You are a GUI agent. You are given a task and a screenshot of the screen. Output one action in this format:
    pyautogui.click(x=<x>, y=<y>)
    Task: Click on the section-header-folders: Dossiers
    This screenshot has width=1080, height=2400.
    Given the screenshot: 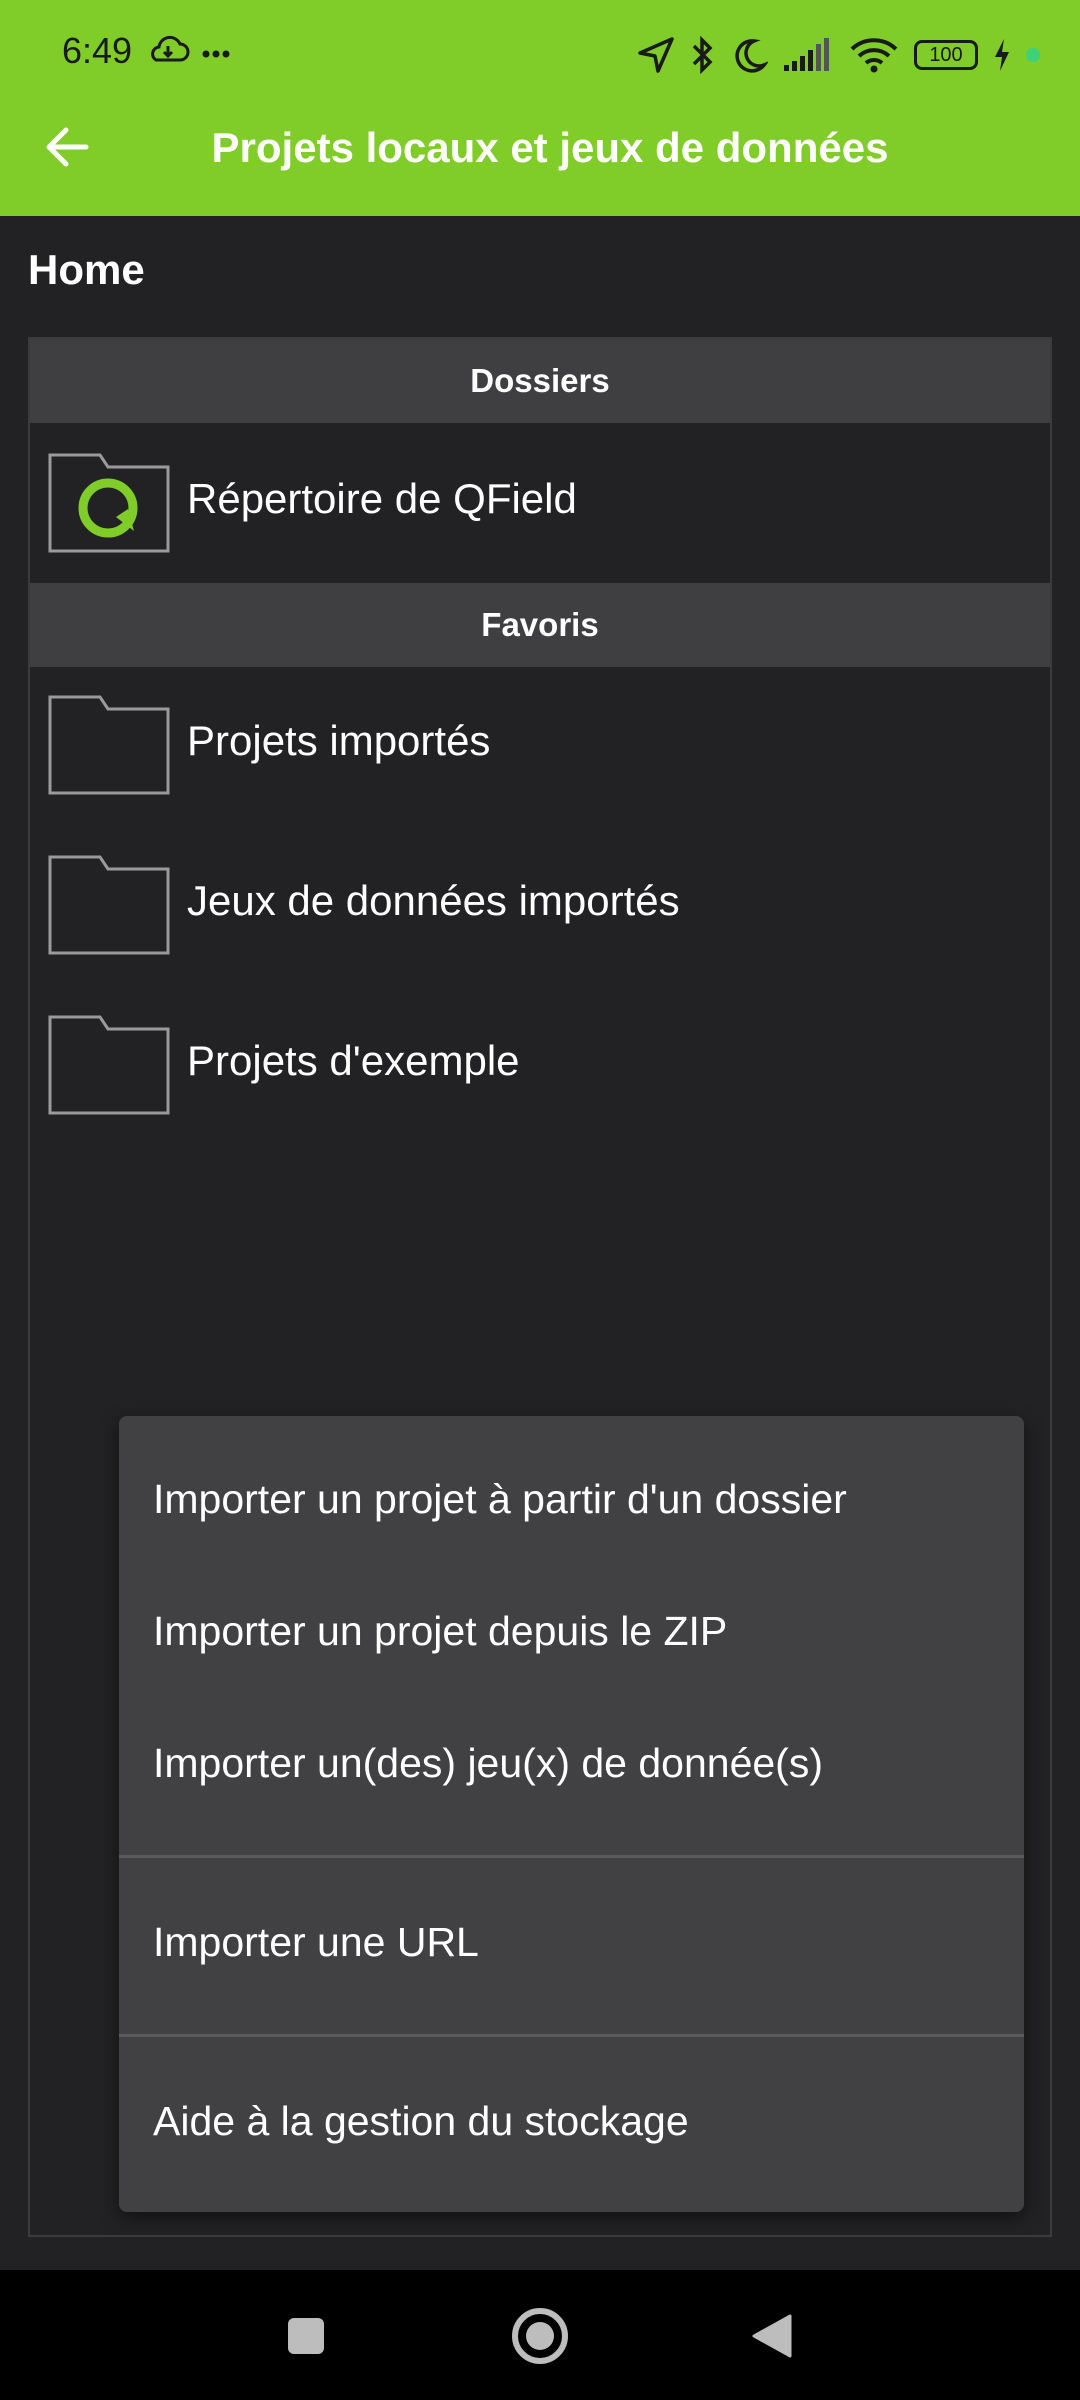 What is the action you would take?
    pyautogui.click(x=540, y=381)
    